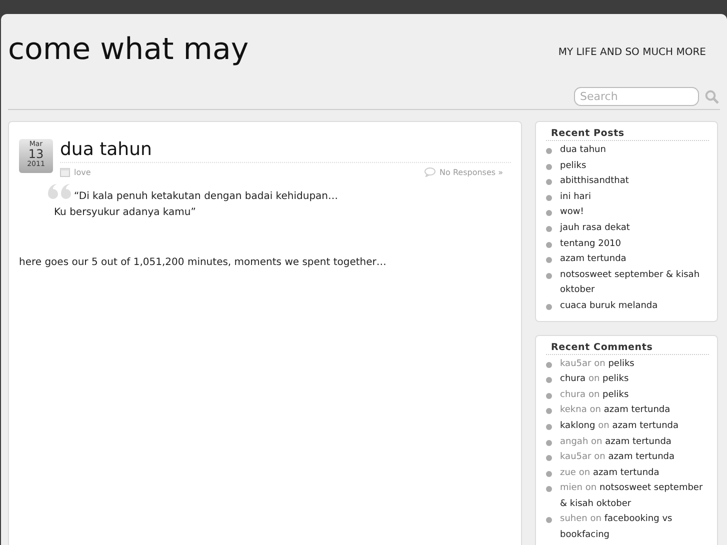  I want to click on recent-comment: kaklong on azam tertunda, so click(619, 426).